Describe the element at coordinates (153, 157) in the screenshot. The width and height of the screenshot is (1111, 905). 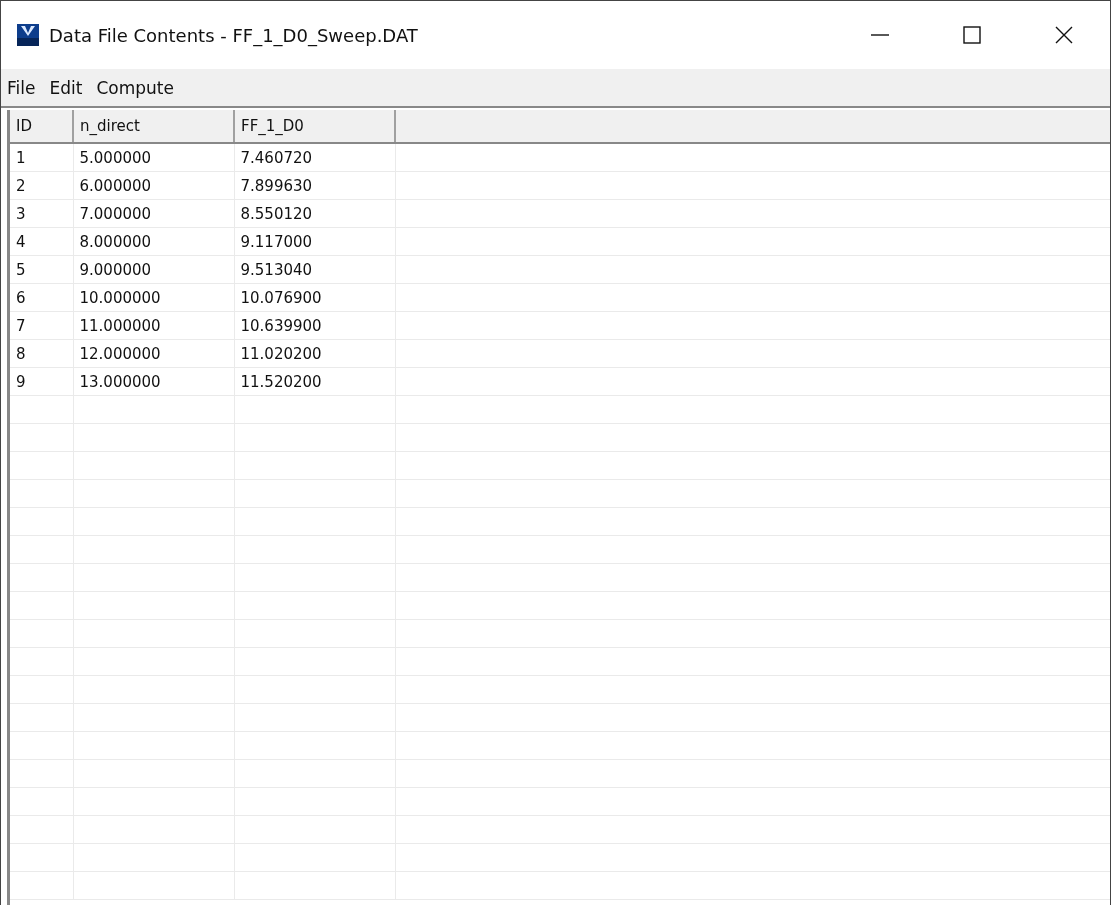
I see `table-cell: 5.000000` at that location.